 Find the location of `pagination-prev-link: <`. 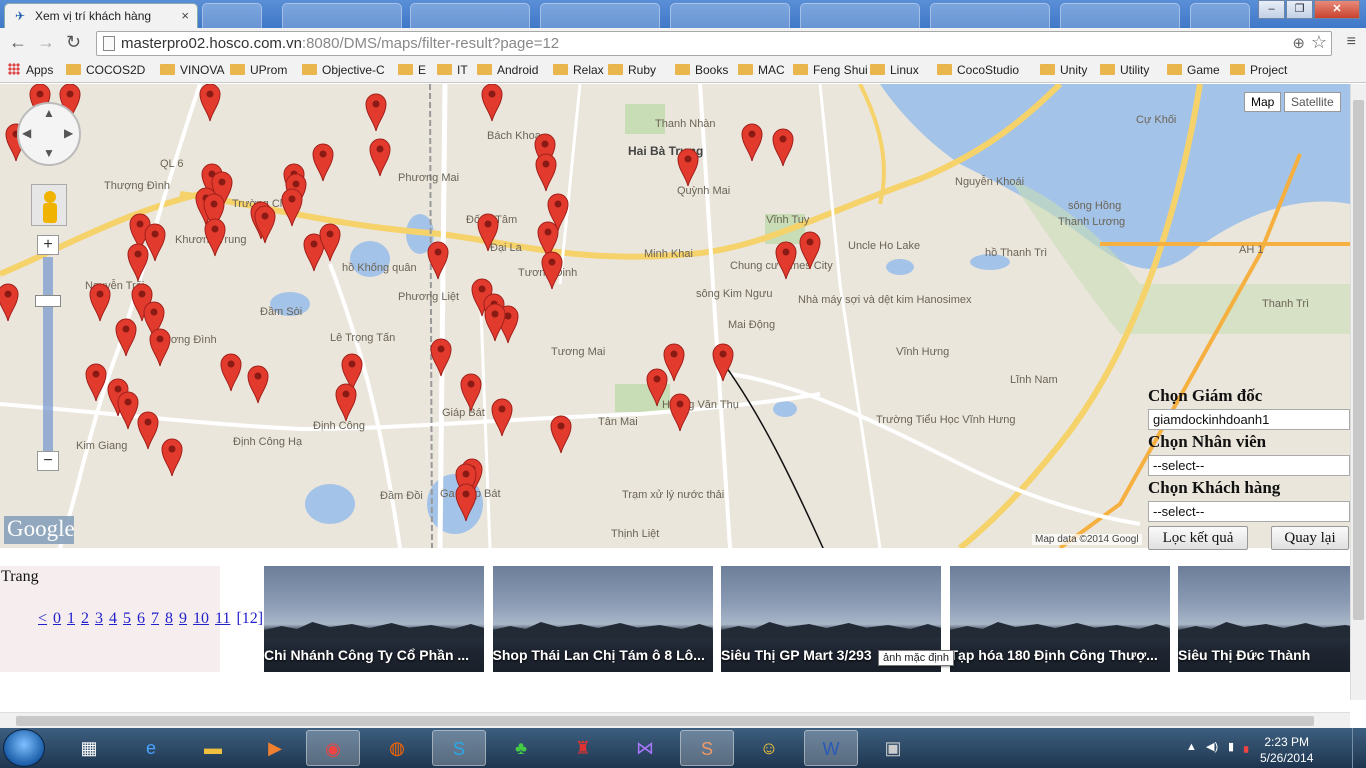

pagination-prev-link: < is located at coordinates (42, 618).